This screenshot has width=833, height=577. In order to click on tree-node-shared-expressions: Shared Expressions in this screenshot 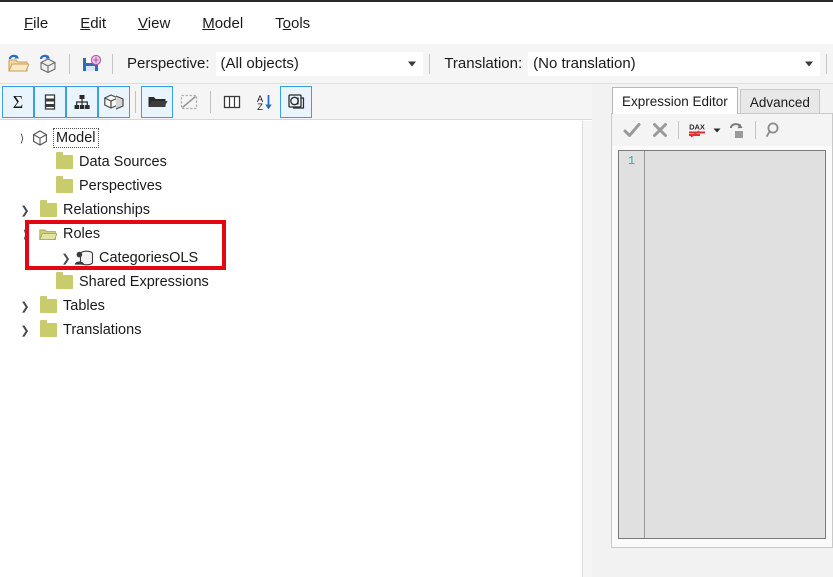, I will do `click(291, 282)`.